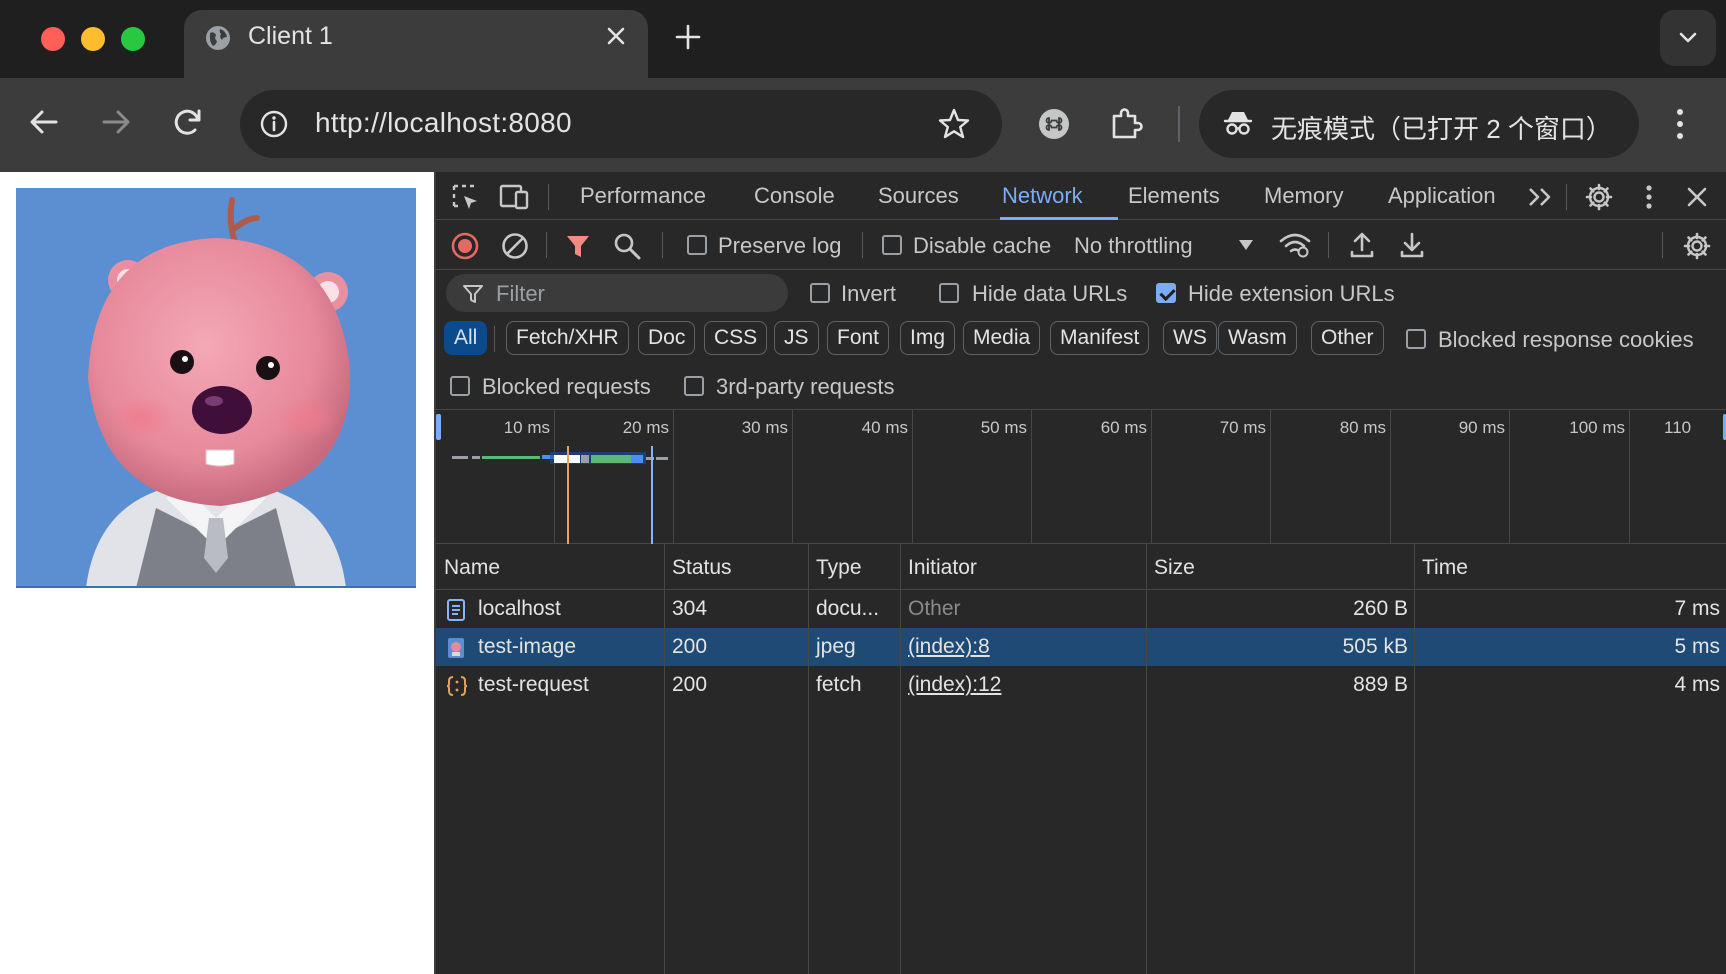  What do you see at coordinates (1541, 197) in the screenshot?
I see `more-tabs-chevron-icon` at bounding box center [1541, 197].